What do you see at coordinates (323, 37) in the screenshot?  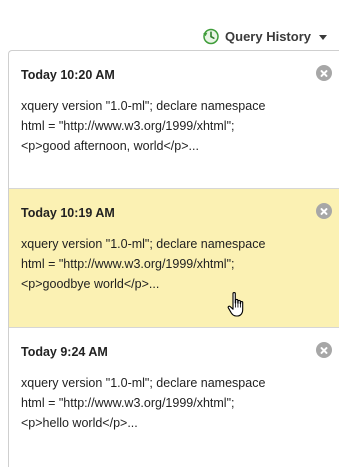 I see `caret-down-icon` at bounding box center [323, 37].